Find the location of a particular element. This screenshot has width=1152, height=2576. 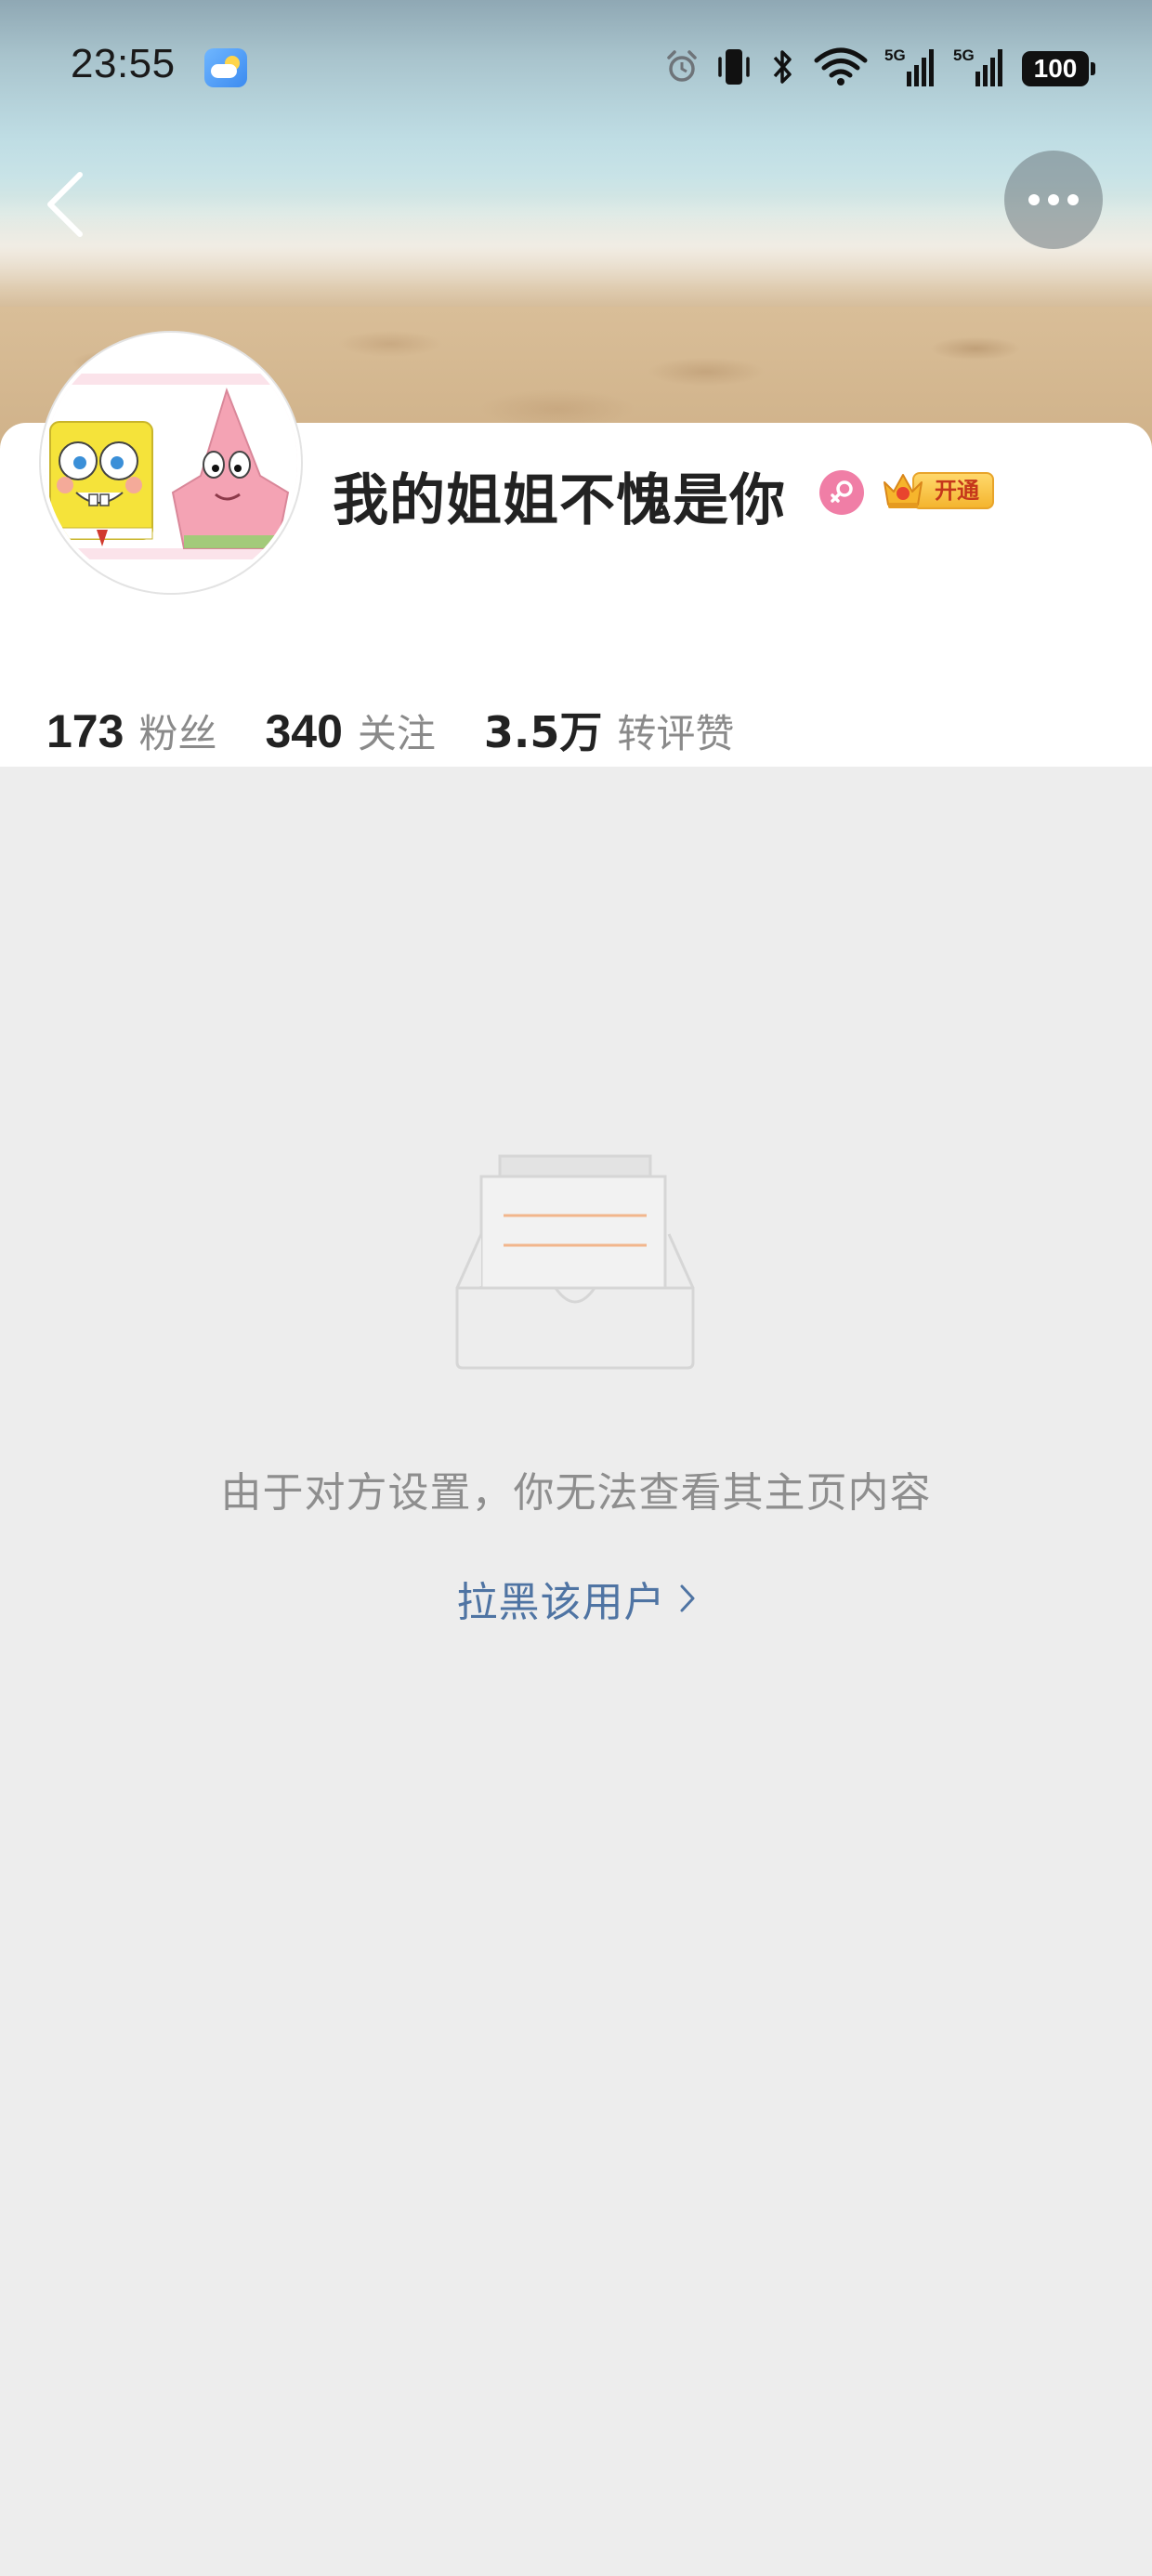

female-icon is located at coordinates (841, 492).